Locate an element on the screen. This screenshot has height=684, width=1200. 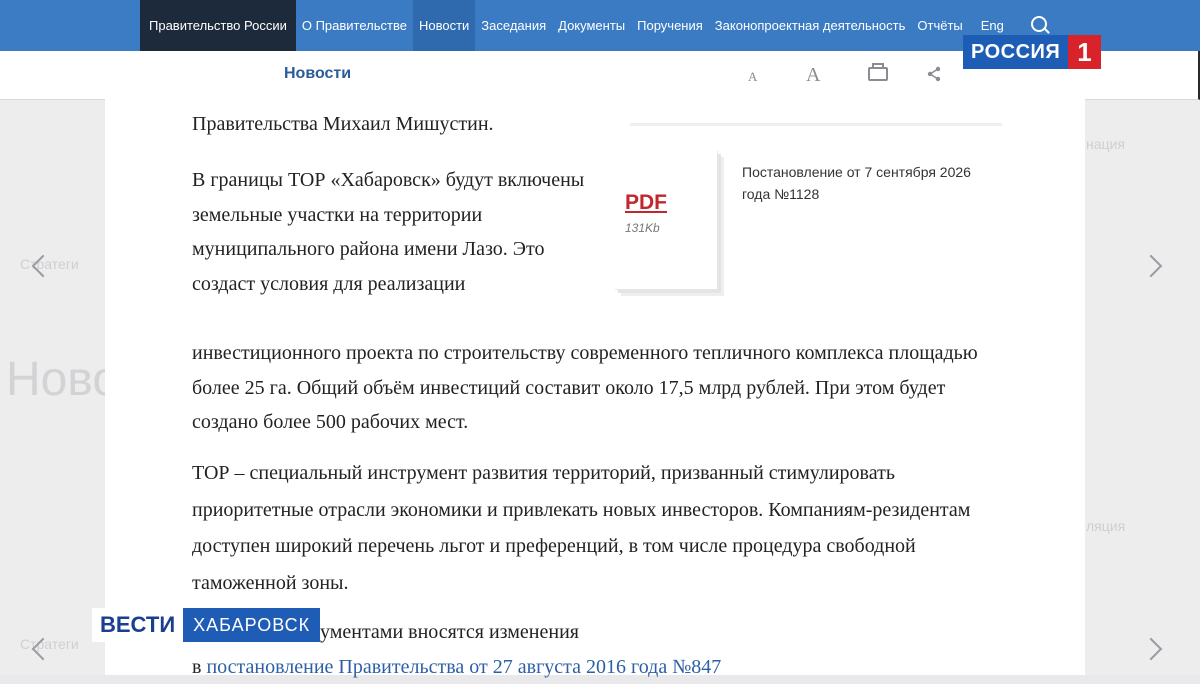
nav-item-documents: Документы is located at coordinates (591, 25).